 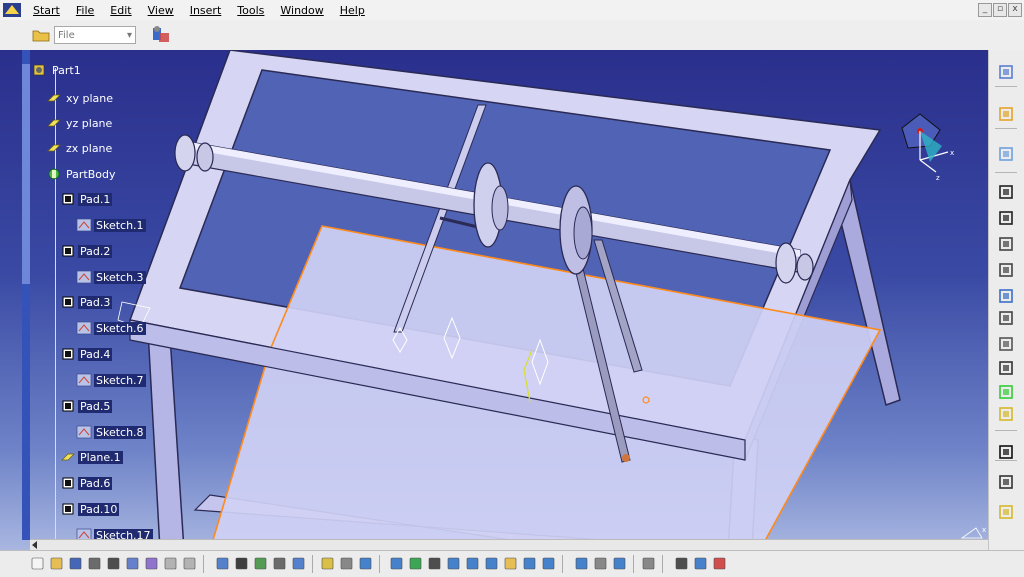 What do you see at coordinates (1006, 296) in the screenshot?
I see `hole-icon` at bounding box center [1006, 296].